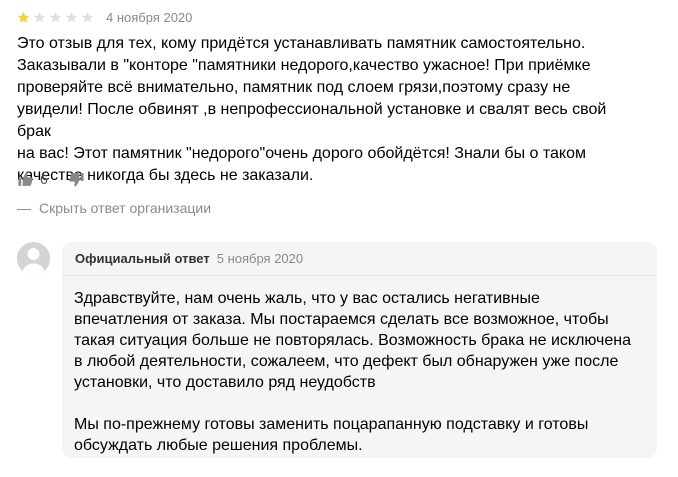 The image size is (678, 477). Describe the element at coordinates (25, 178) in the screenshot. I see `thumbs-up-icon` at that location.